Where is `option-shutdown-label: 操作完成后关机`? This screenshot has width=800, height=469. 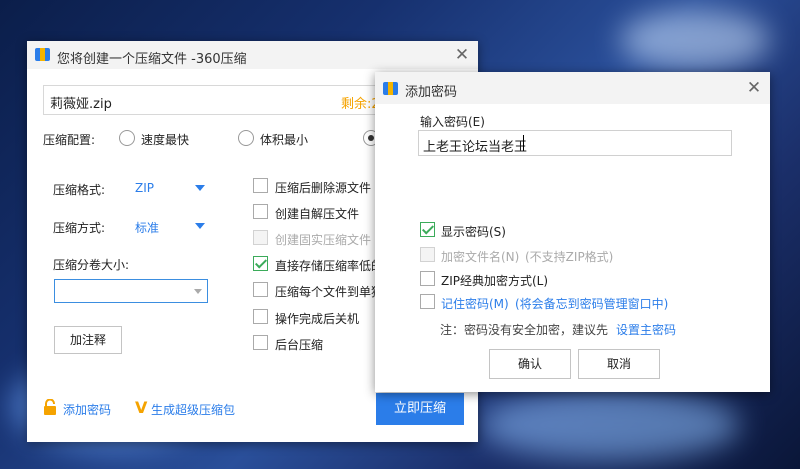
option-shutdown-label: 操作完成后关机 is located at coordinates (317, 319).